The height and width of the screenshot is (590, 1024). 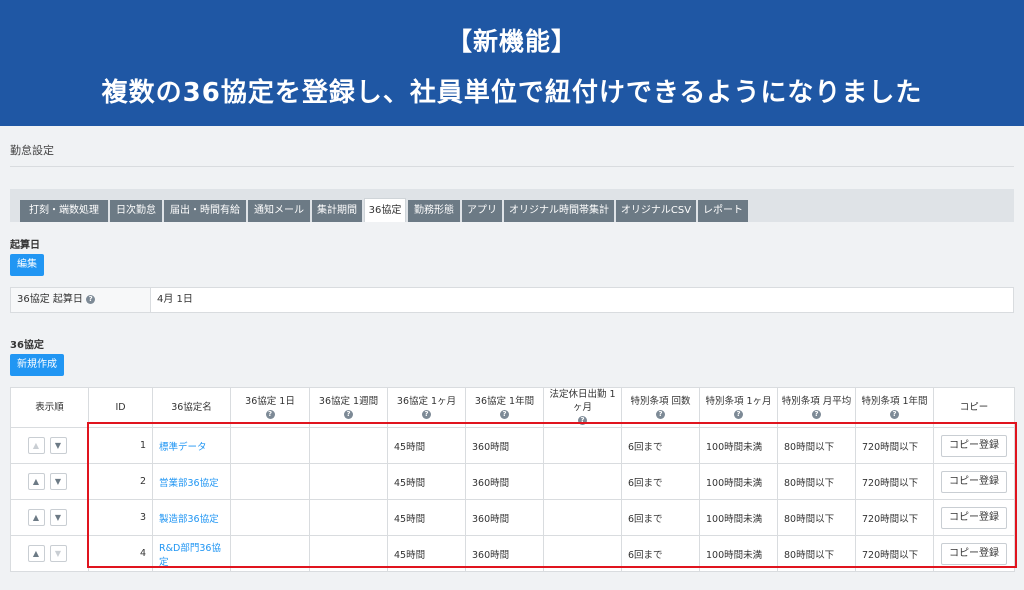 I want to click on tab-aggregation-period: 集計期間, so click(x=337, y=211).